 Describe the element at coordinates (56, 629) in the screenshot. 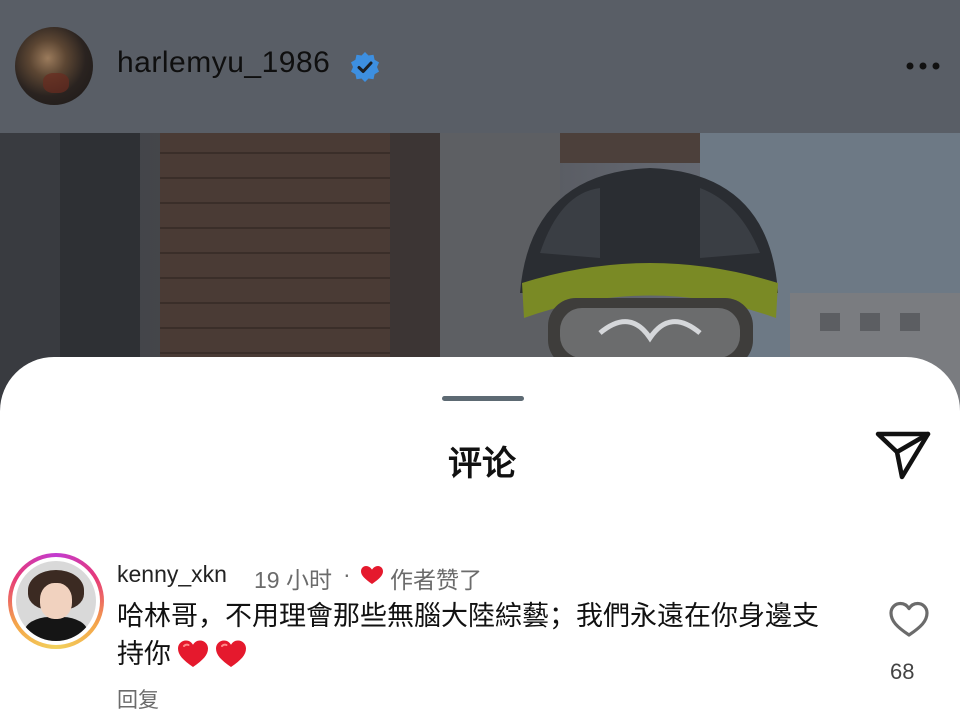

I see `avatar-body` at that location.